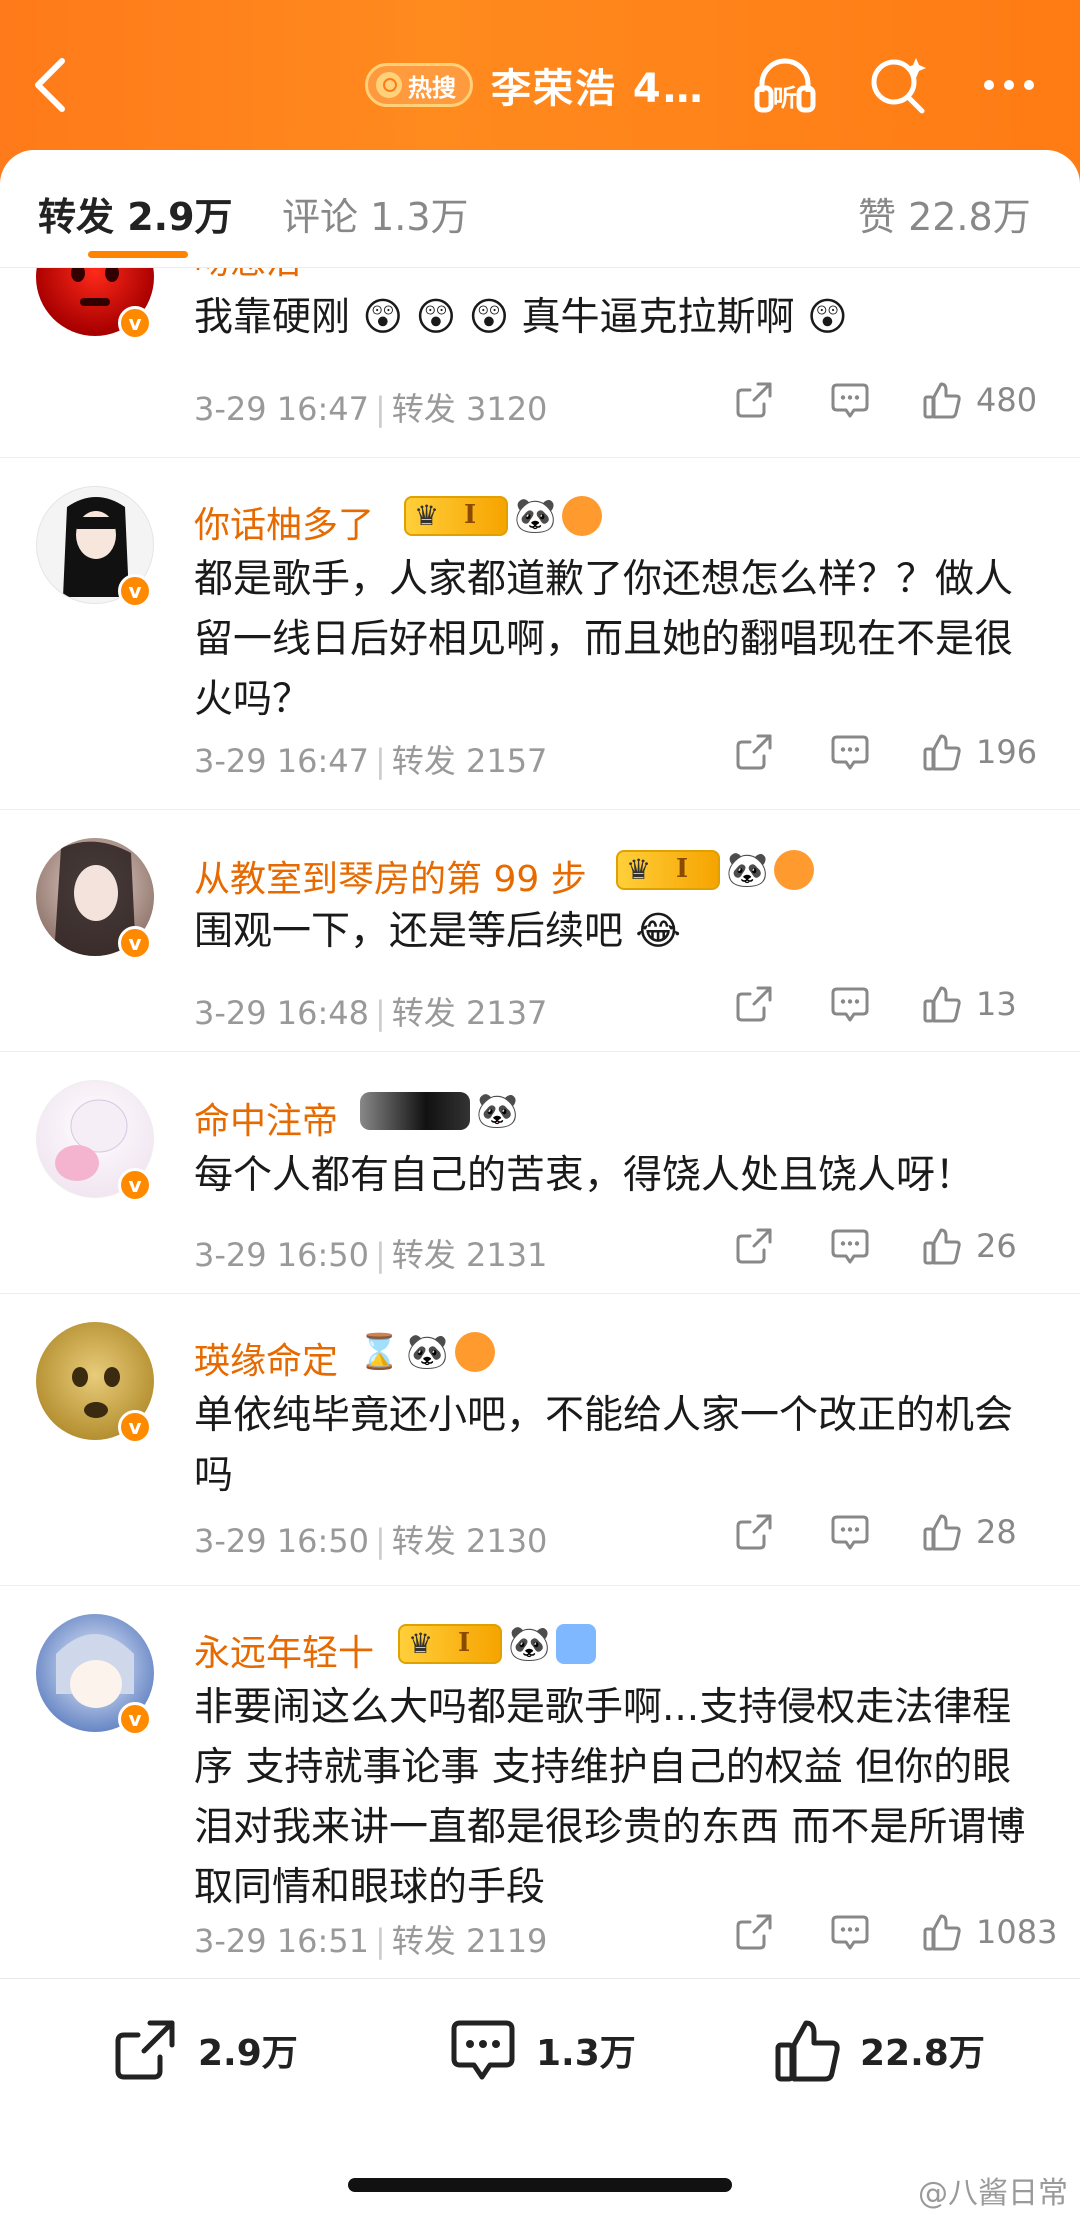 This screenshot has width=1080, height=2220. Describe the element at coordinates (944, 213) in the screenshot. I see `tab-like: 赞 22.8万` at that location.